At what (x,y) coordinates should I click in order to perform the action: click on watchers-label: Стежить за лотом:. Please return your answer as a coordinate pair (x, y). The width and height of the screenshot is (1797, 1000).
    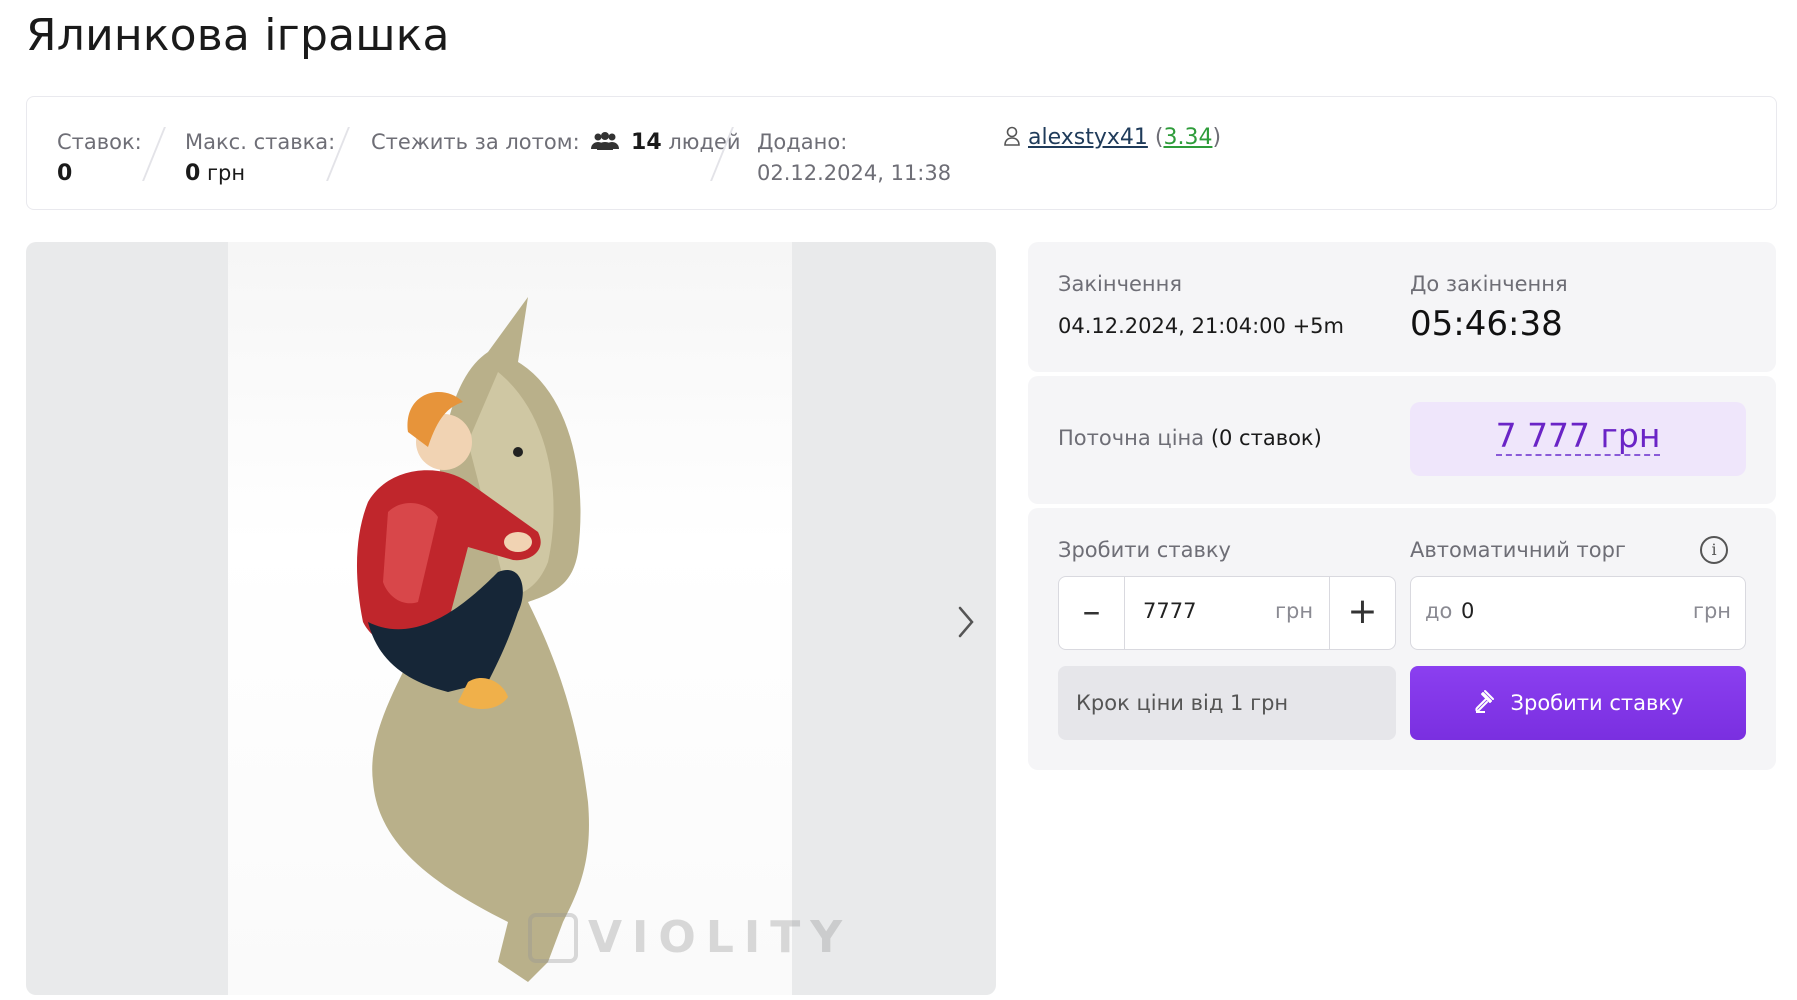
    Looking at the image, I should click on (475, 142).